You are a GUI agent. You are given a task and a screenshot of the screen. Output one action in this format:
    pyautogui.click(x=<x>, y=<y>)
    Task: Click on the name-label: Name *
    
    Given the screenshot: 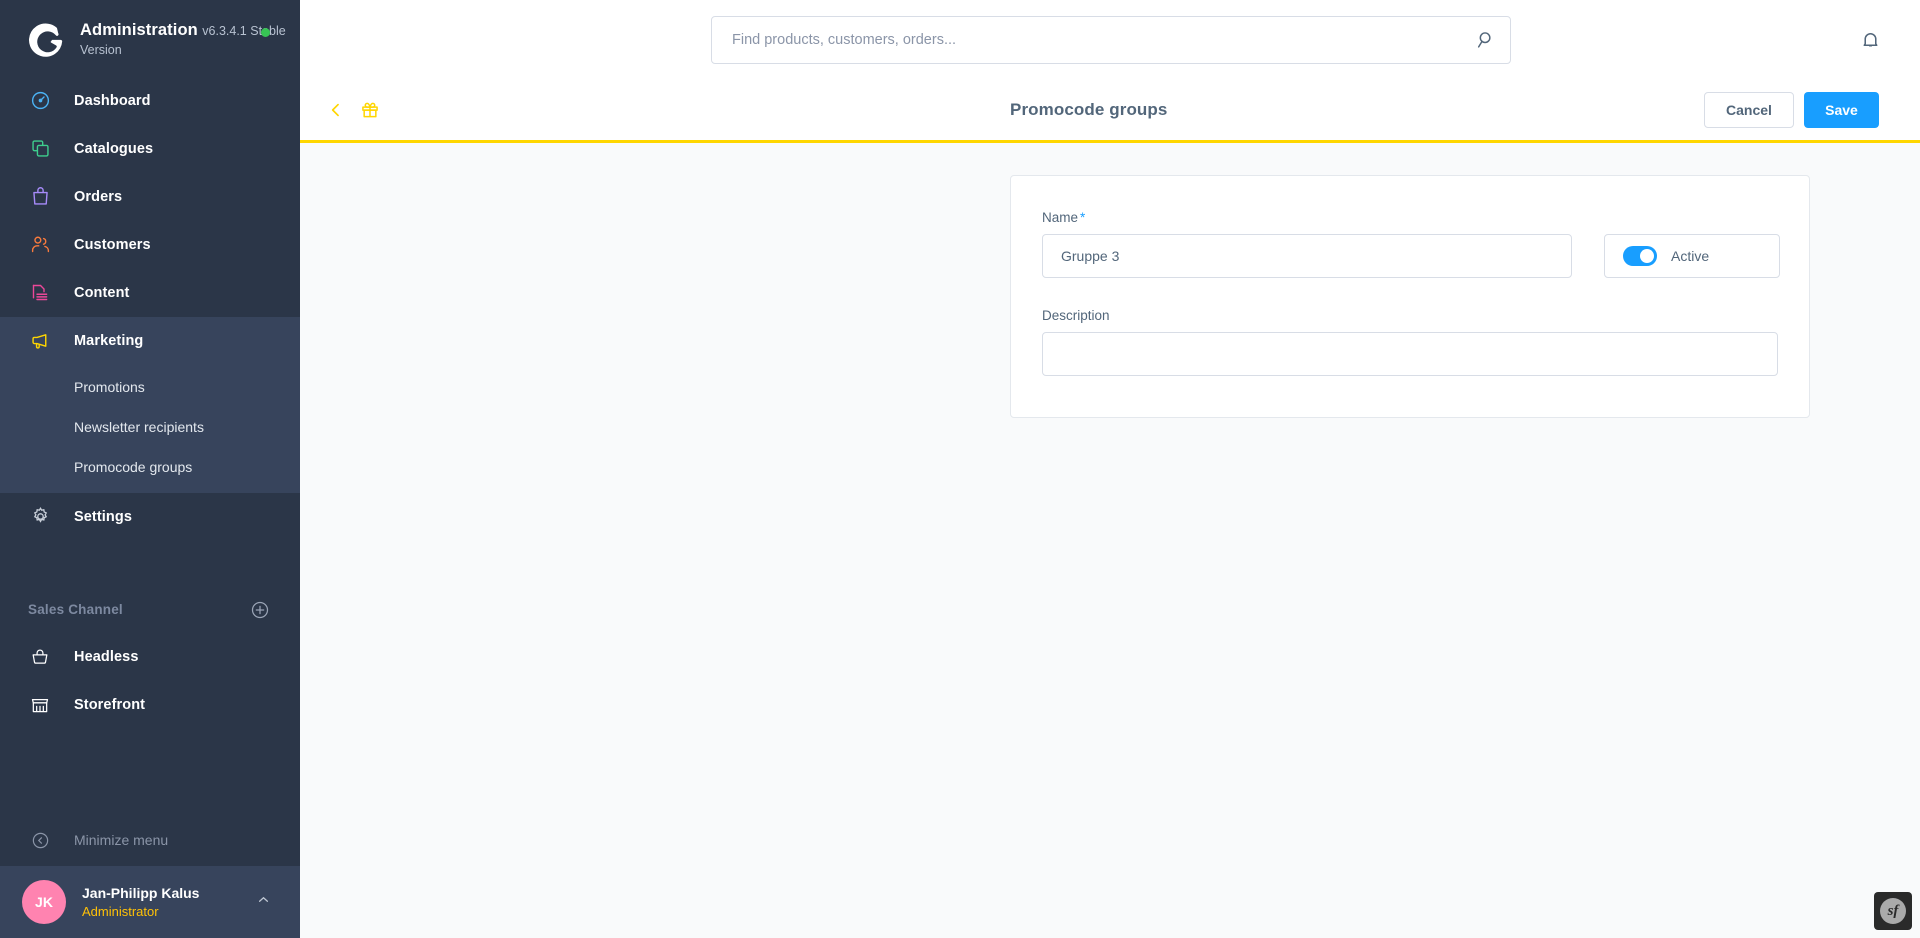 What is the action you would take?
    pyautogui.click(x=1307, y=217)
    